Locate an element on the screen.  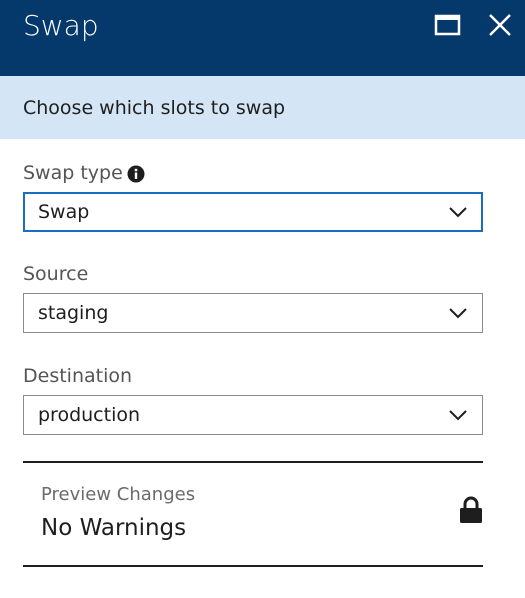
source-label: Source is located at coordinates (56, 274).